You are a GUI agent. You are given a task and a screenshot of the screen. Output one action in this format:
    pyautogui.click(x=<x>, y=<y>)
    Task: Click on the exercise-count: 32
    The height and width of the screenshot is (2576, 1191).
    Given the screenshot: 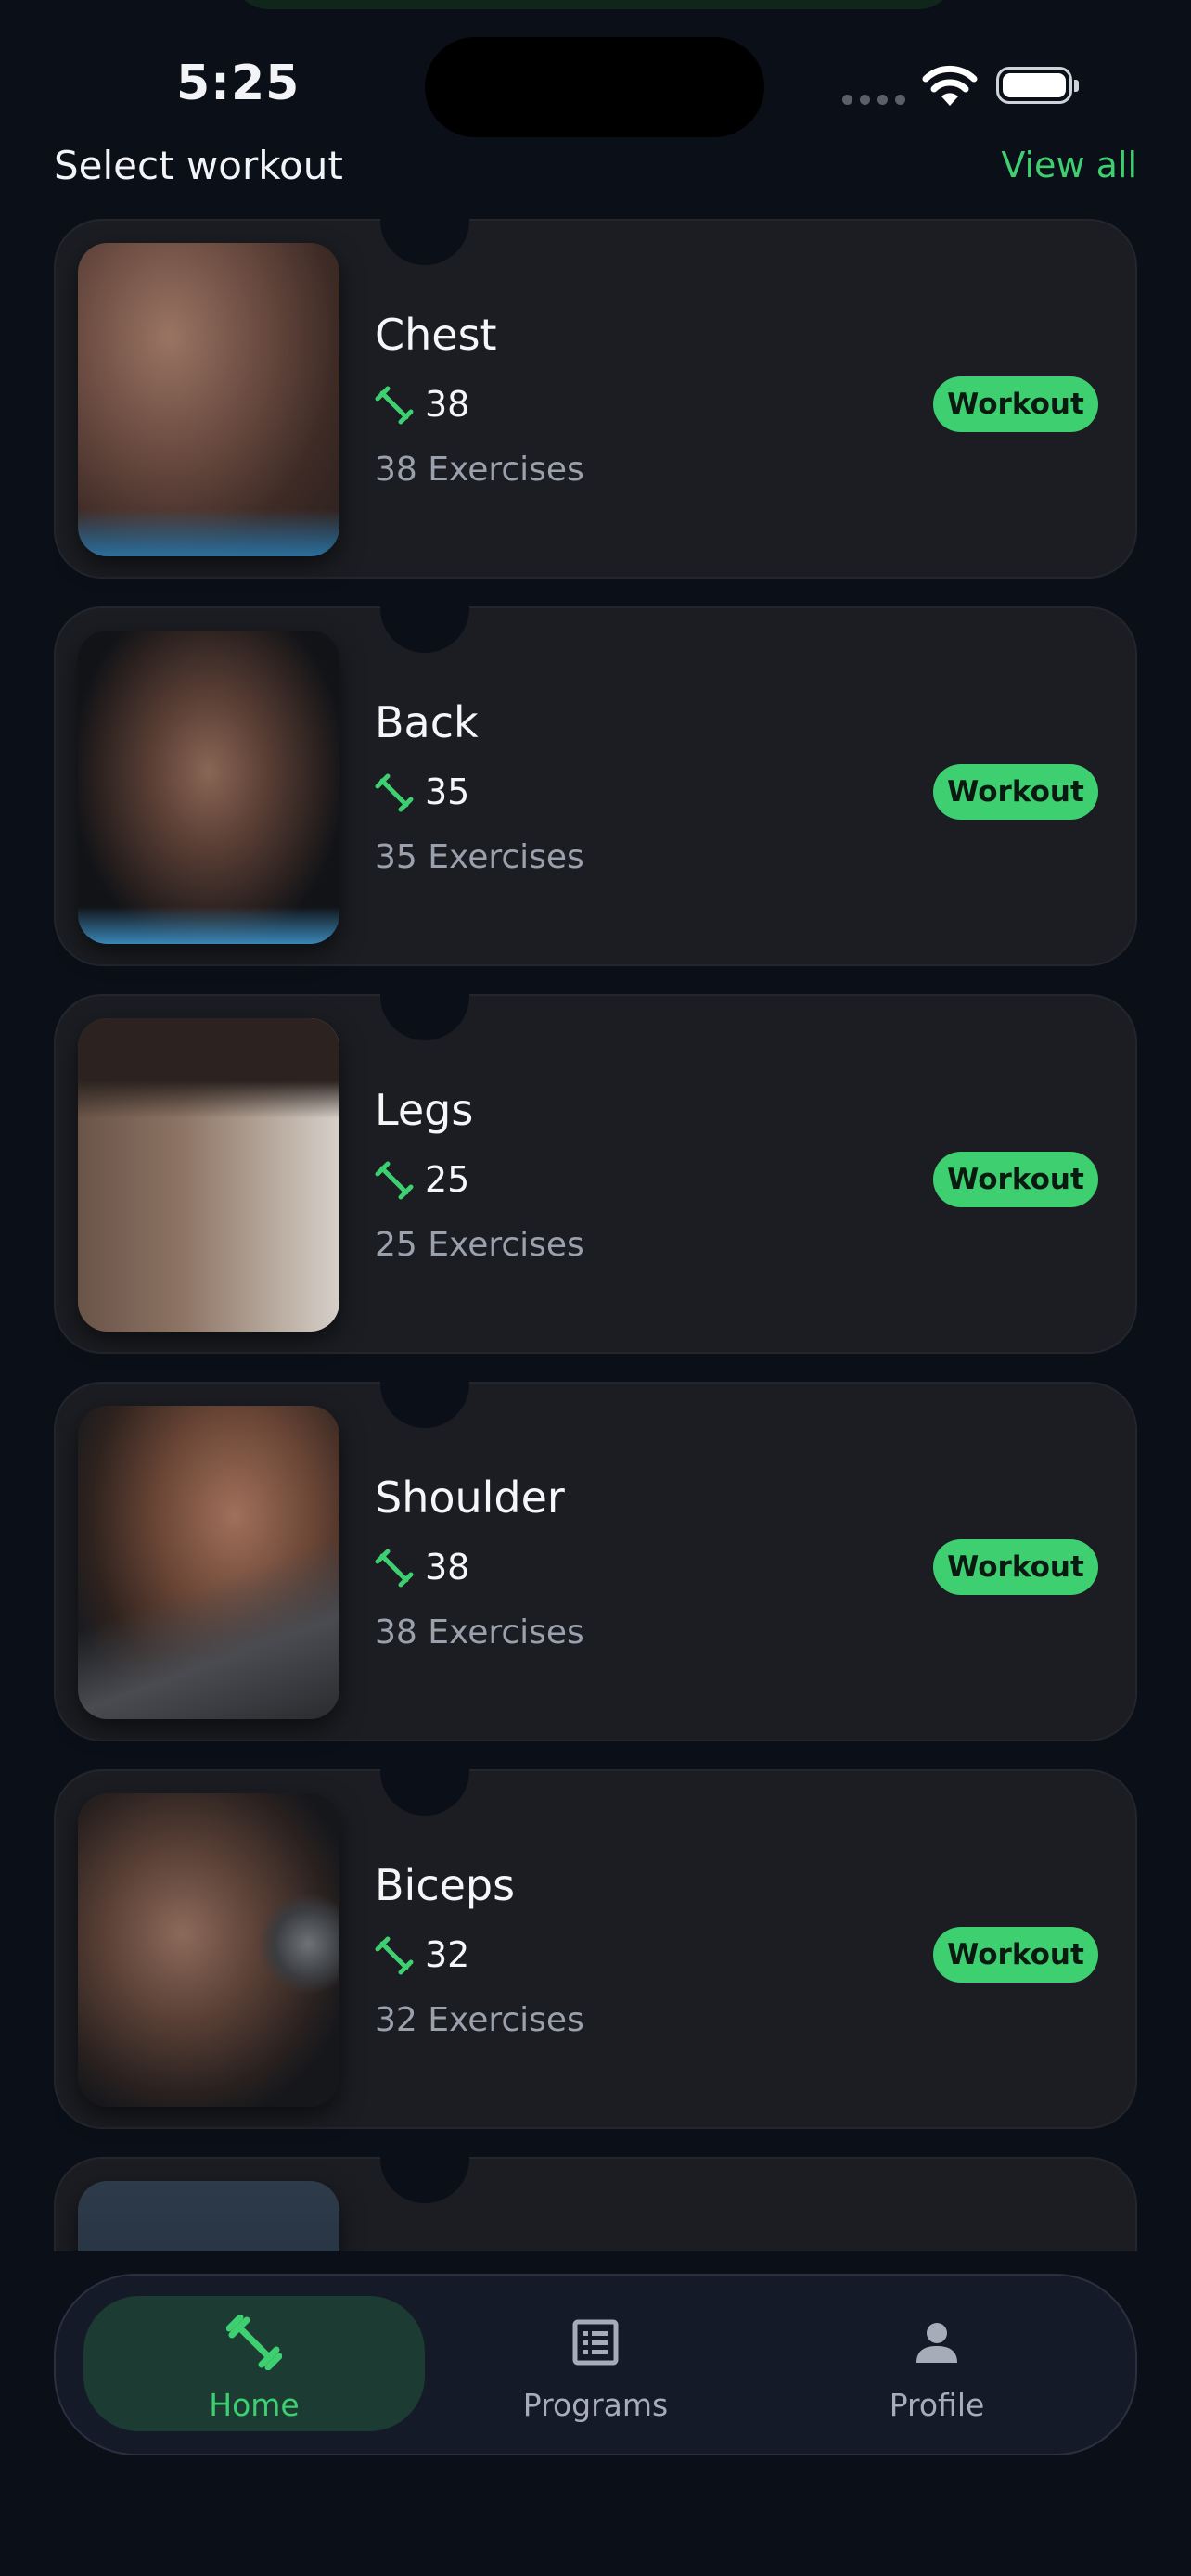 What is the action you would take?
    pyautogui.click(x=447, y=1954)
    